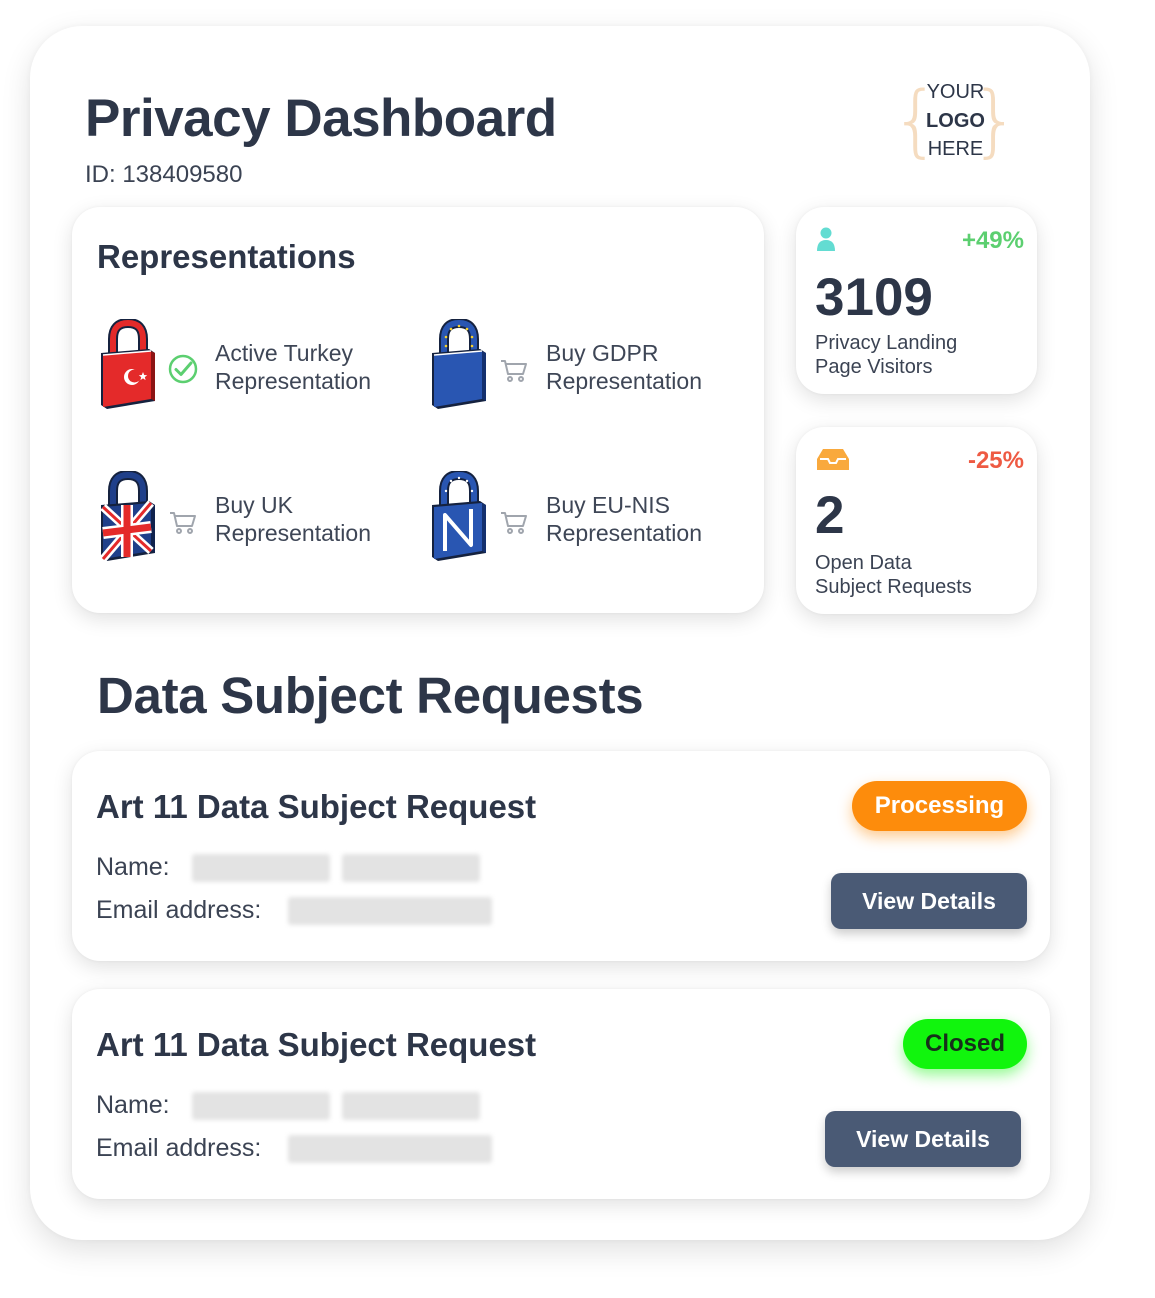  Describe the element at coordinates (830, 515) in the screenshot. I see `stat-value: 2` at that location.